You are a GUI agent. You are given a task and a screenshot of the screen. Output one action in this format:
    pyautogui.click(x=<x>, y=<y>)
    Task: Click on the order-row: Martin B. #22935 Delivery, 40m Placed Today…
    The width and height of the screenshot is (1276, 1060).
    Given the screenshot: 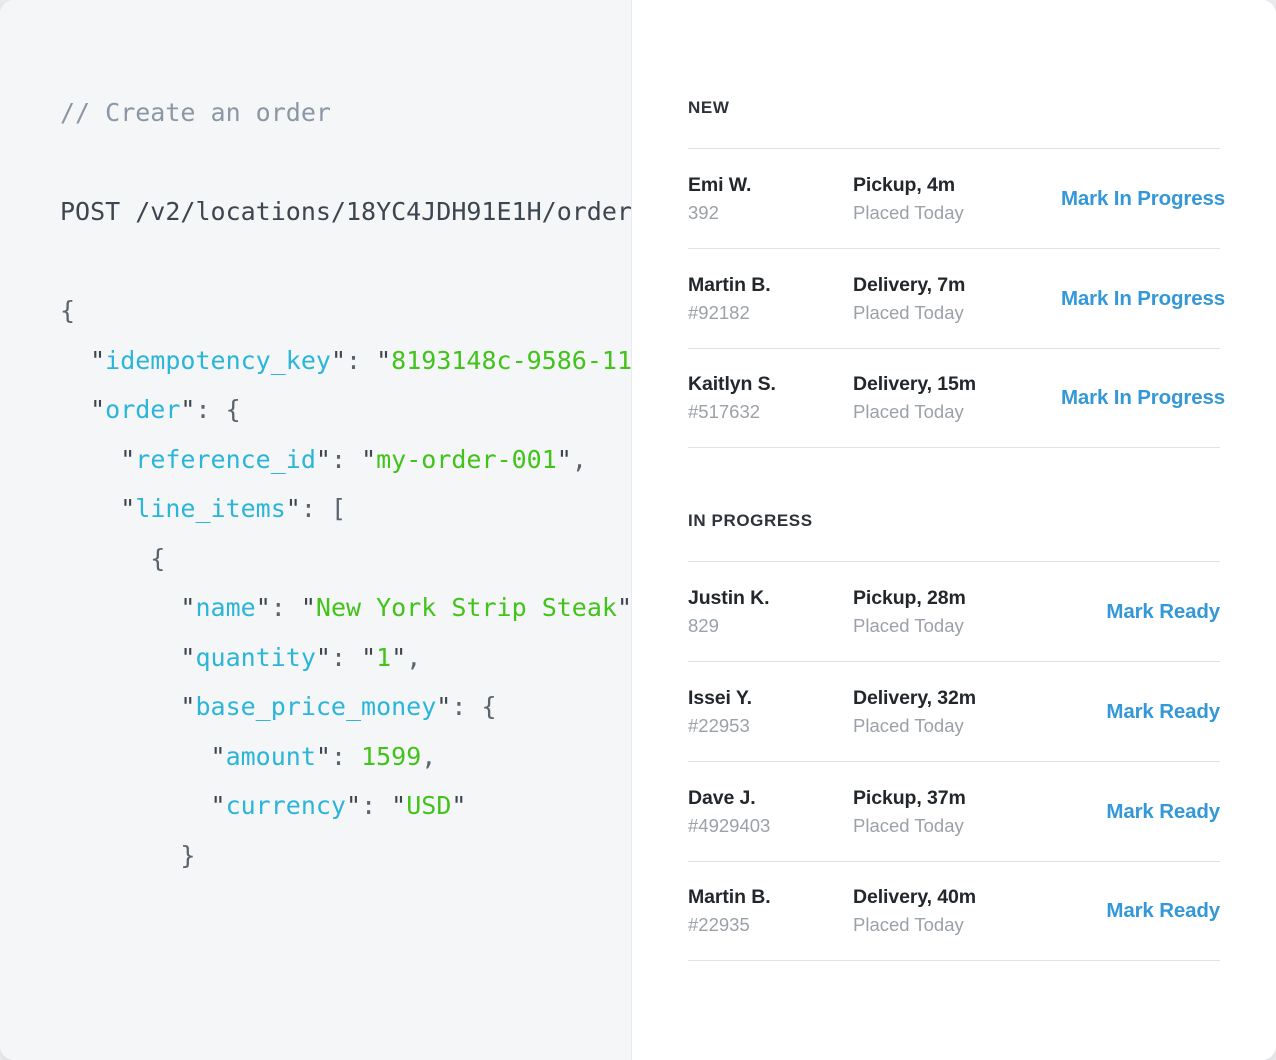 What is the action you would take?
    pyautogui.click(x=954, y=911)
    